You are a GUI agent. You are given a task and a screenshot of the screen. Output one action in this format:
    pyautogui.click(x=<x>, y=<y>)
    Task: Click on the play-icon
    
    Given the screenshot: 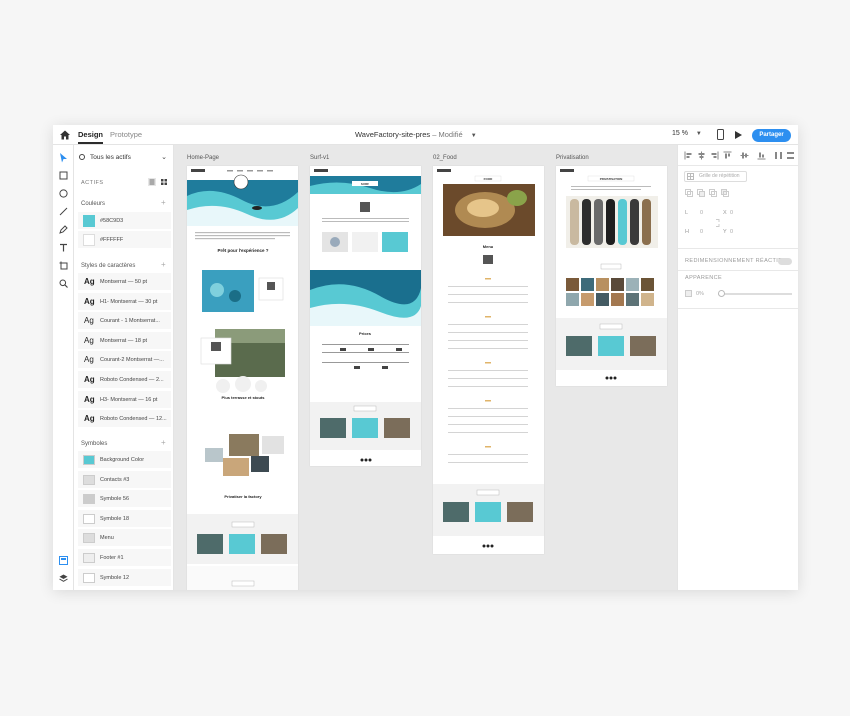 What is the action you would take?
    pyautogui.click(x=738, y=135)
    